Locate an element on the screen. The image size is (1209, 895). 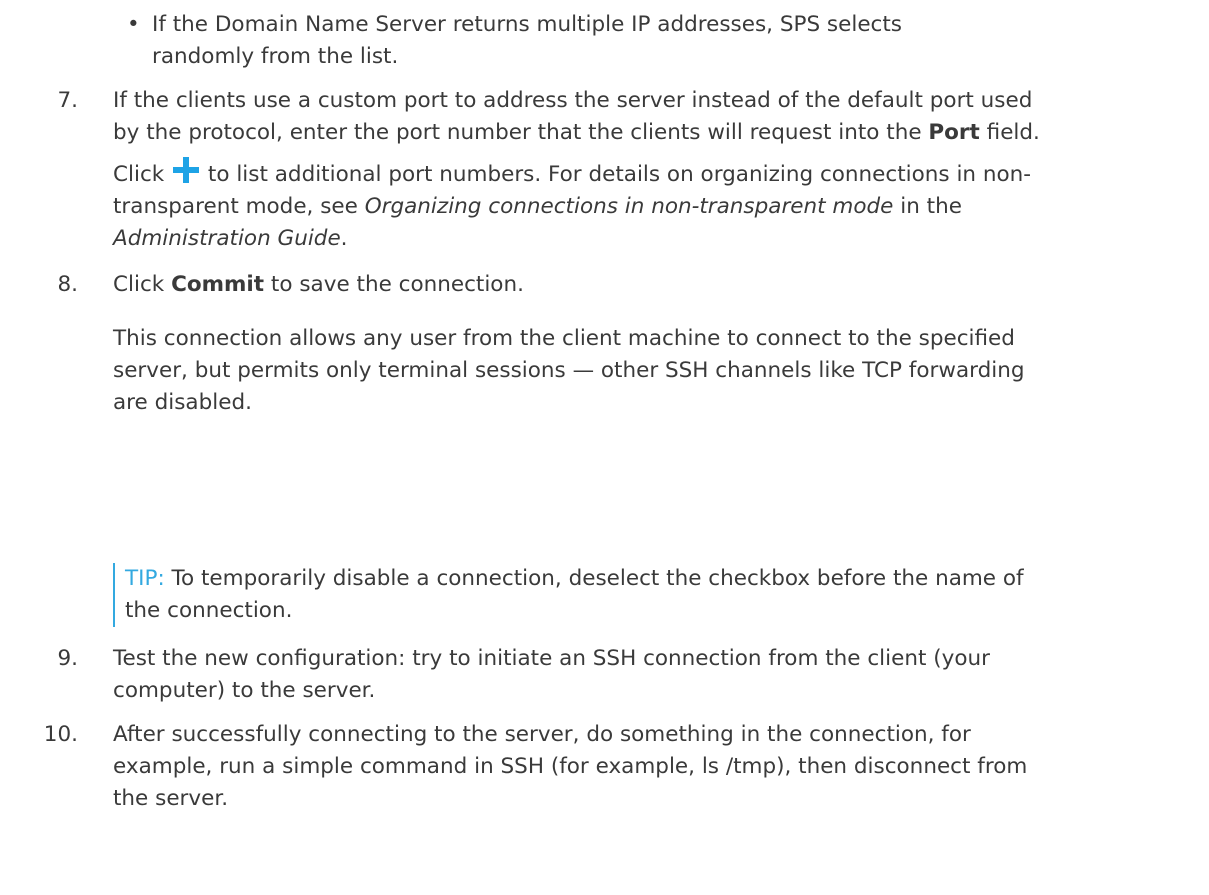
tip-line: the connection. is located at coordinates (209, 610).